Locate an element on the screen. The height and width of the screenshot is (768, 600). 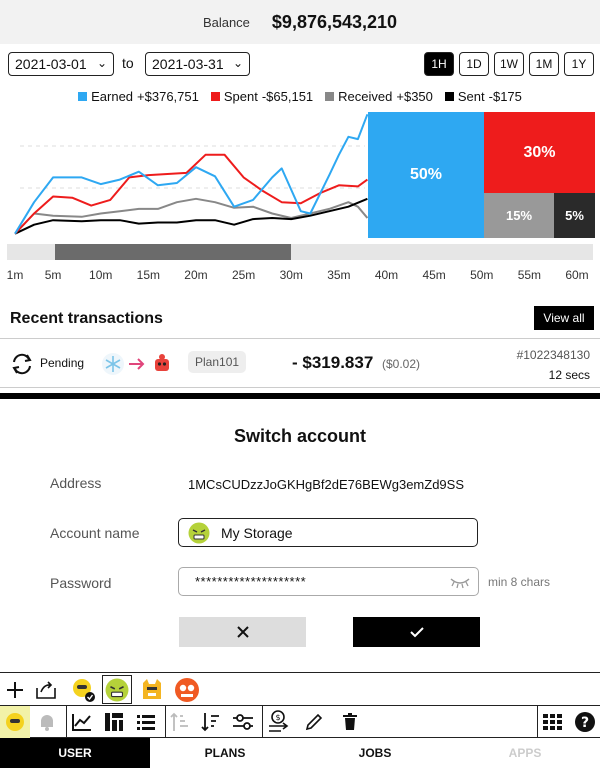
balance-header: Balance $9,876,543,210 is located at coordinates (300, 22).